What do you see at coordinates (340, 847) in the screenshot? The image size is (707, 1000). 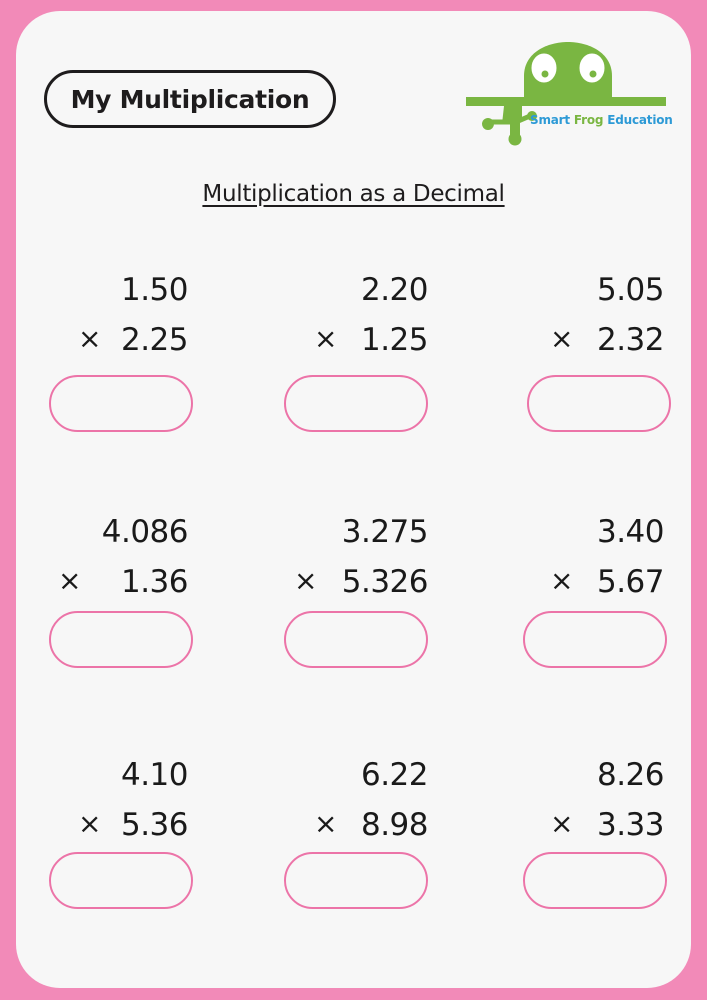 I see `problem-8: 6.22 × 8.98` at bounding box center [340, 847].